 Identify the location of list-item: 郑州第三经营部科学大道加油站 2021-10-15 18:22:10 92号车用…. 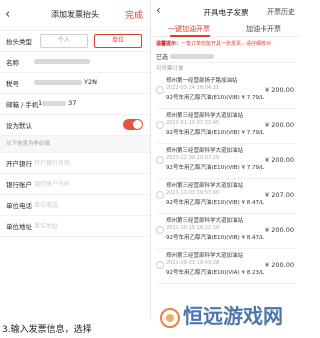
(226, 231).